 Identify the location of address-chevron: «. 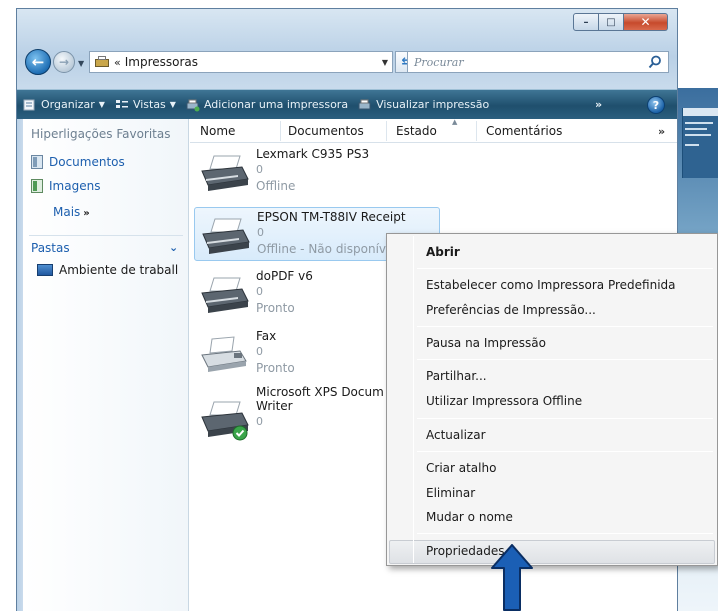
(117, 62).